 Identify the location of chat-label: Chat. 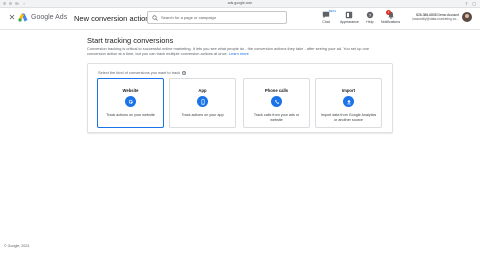
(326, 22).